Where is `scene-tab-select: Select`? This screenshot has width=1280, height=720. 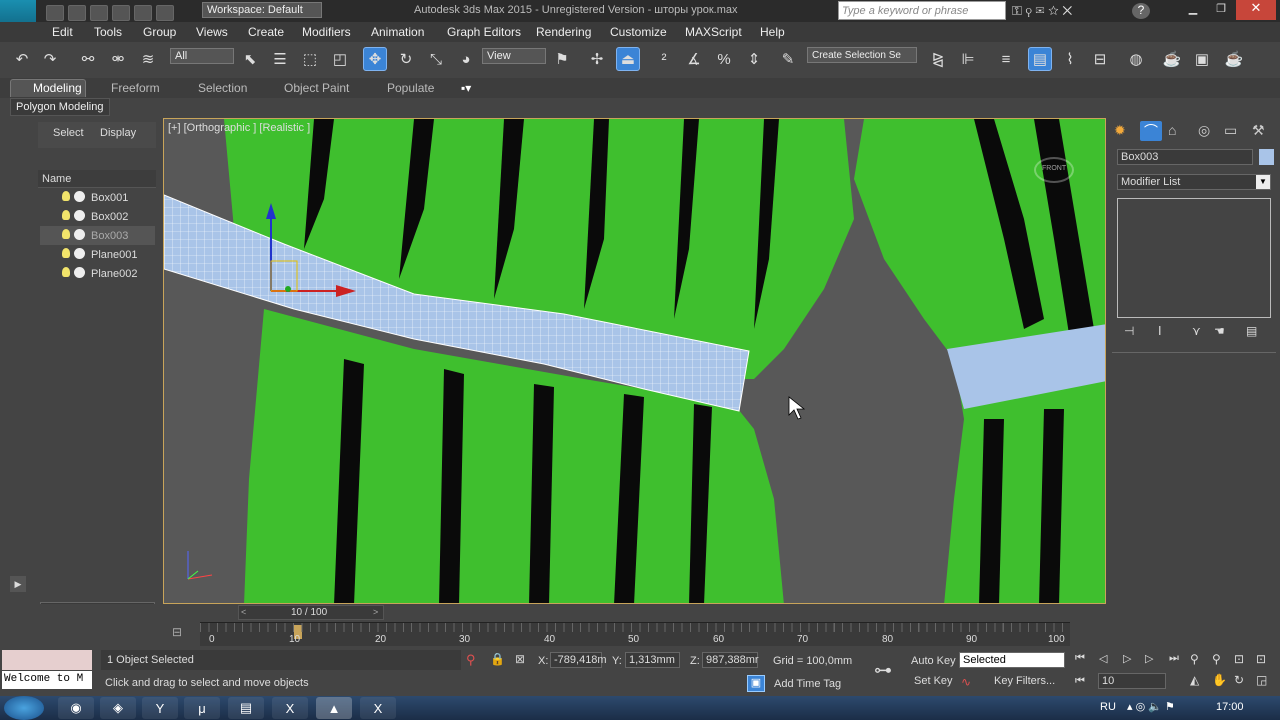 scene-tab-select: Select is located at coordinates (68, 133).